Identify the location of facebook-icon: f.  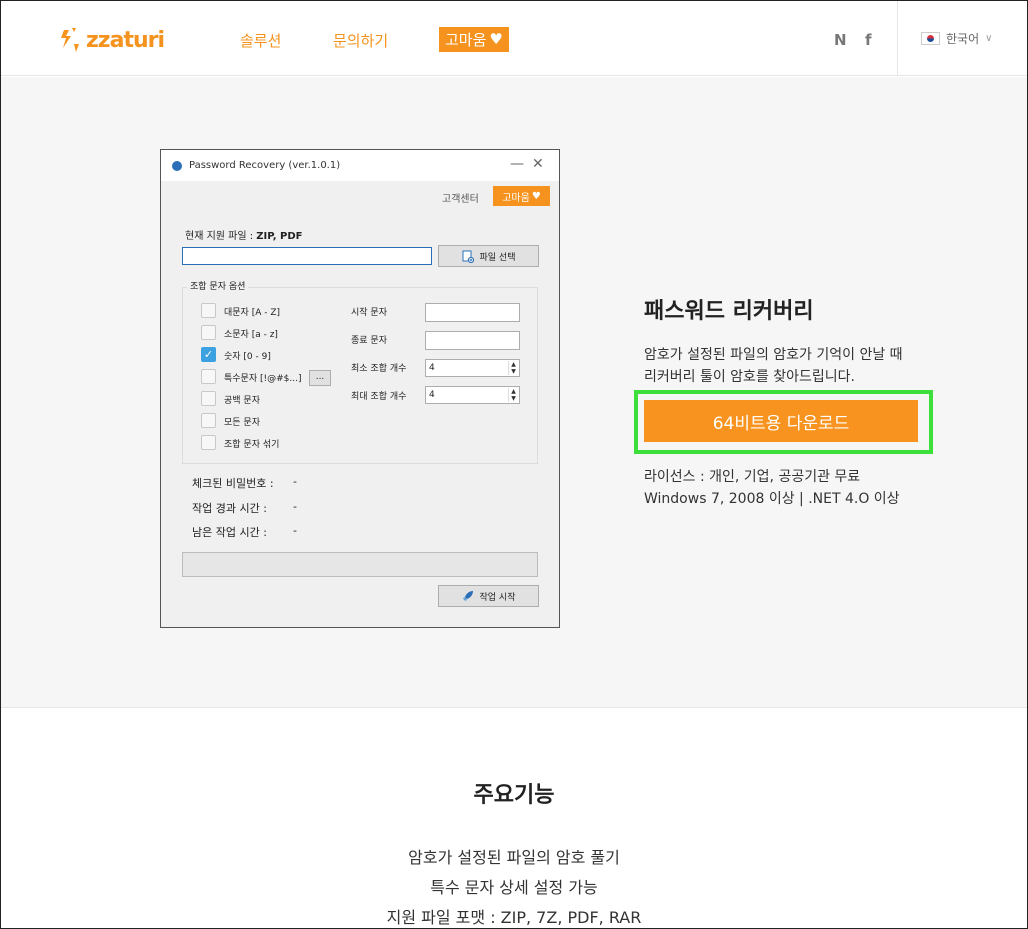
(868, 40).